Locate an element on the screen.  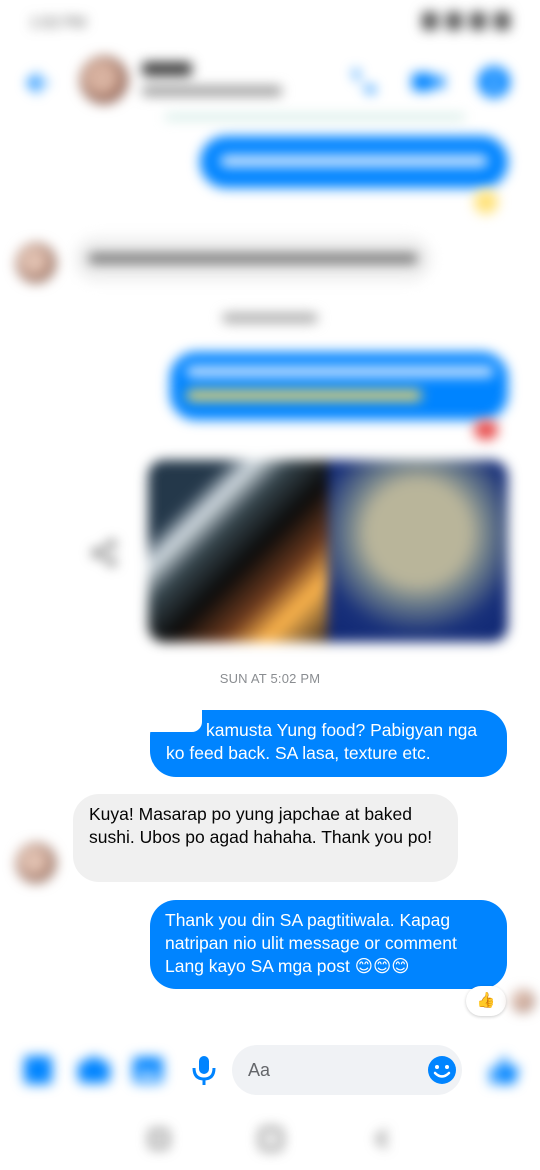
like-thumb-icon is located at coordinates (504, 1070).